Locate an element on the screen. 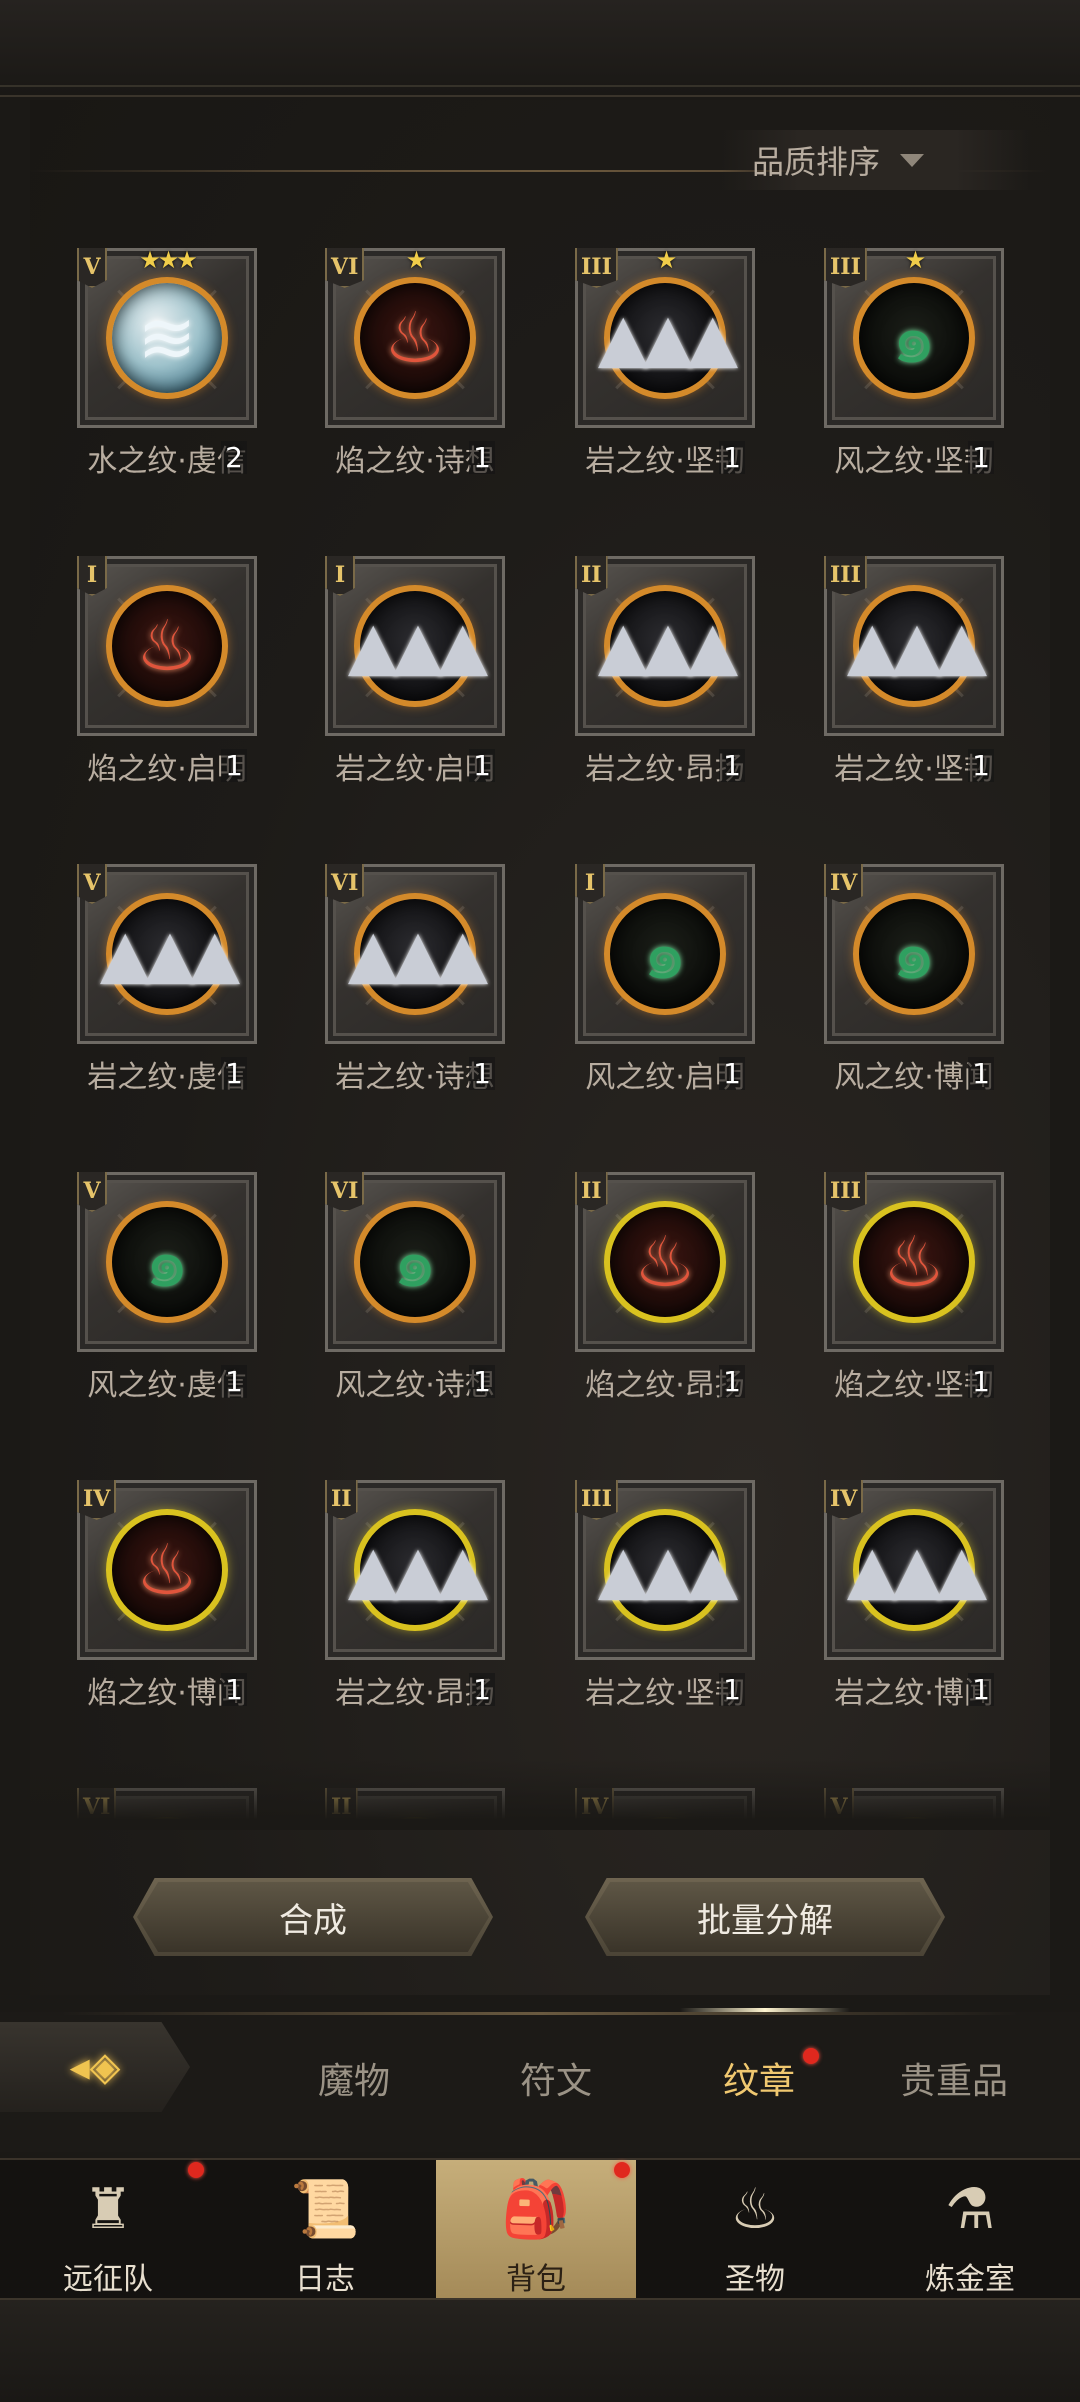 The image size is (1080, 2402). nav-journal: 📜 日志 is located at coordinates (325, 2230).